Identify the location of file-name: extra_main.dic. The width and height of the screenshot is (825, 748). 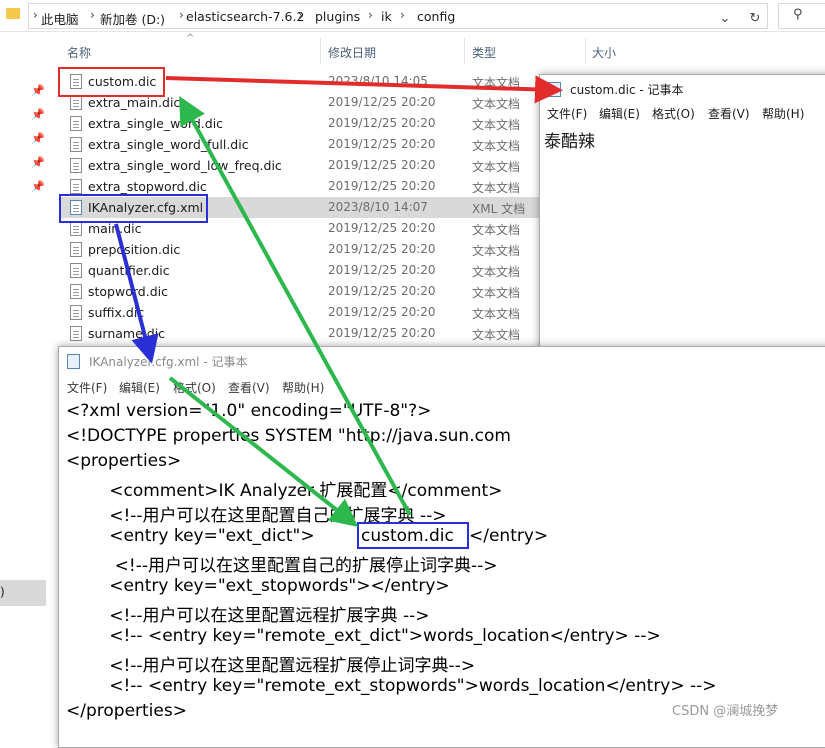
(134, 102).